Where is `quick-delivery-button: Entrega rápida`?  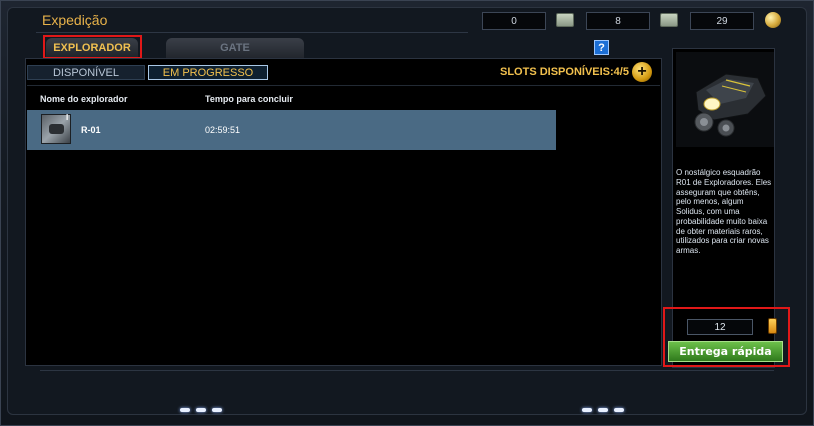
quick-delivery-button: Entrega rápida is located at coordinates (725, 351).